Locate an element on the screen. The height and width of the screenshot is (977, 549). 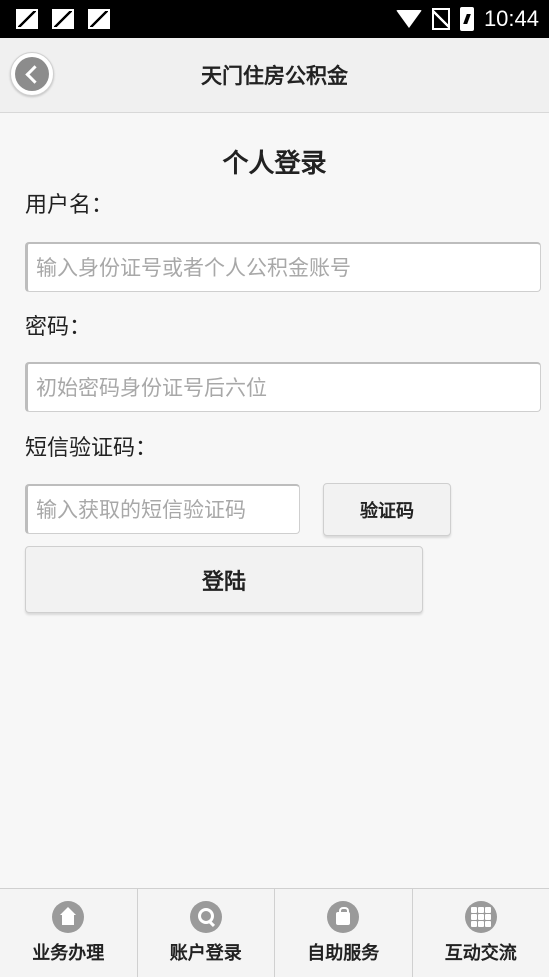
username-label: 用户名： is located at coordinates (69, 203).